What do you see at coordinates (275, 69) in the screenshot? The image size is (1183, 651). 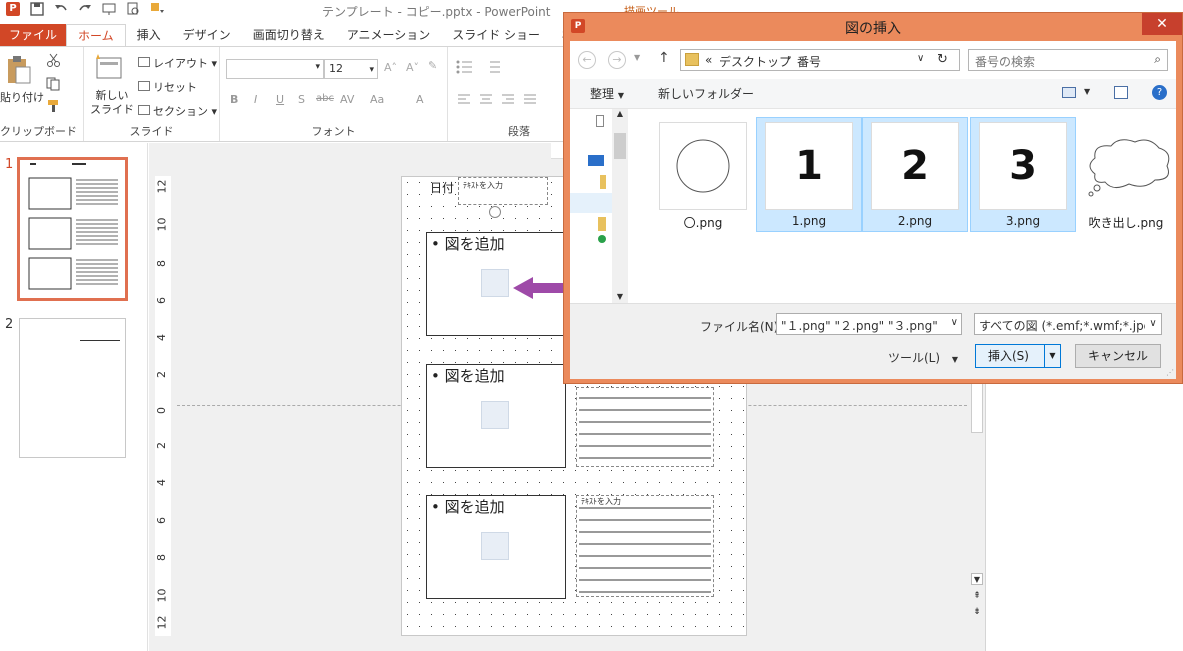 I see `font-name-select: ▾` at bounding box center [275, 69].